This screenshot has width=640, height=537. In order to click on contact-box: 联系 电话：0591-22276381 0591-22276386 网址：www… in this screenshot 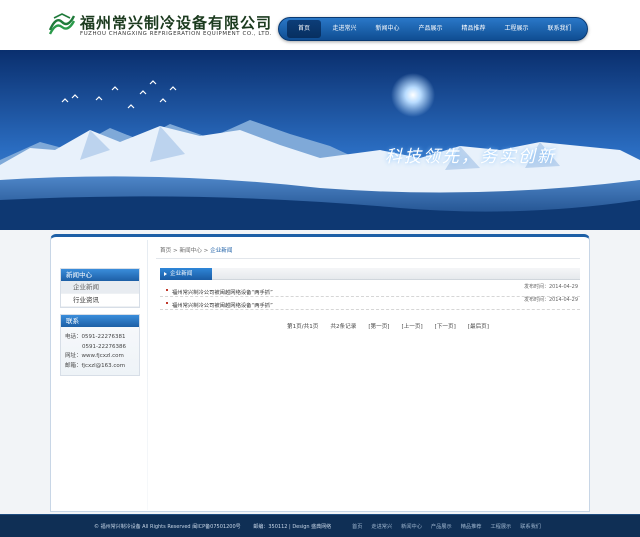, I will do `click(100, 345)`.